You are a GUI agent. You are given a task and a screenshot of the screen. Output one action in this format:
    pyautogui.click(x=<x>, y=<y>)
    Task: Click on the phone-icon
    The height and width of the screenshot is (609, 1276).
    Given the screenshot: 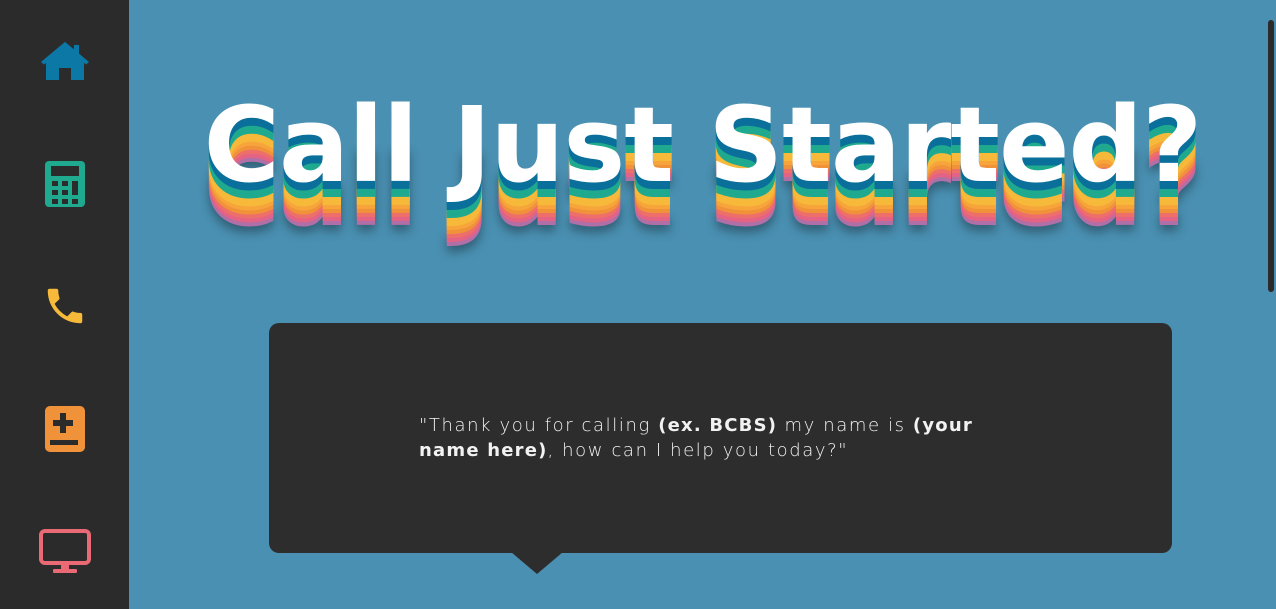 What is the action you would take?
    pyautogui.click(x=64, y=306)
    